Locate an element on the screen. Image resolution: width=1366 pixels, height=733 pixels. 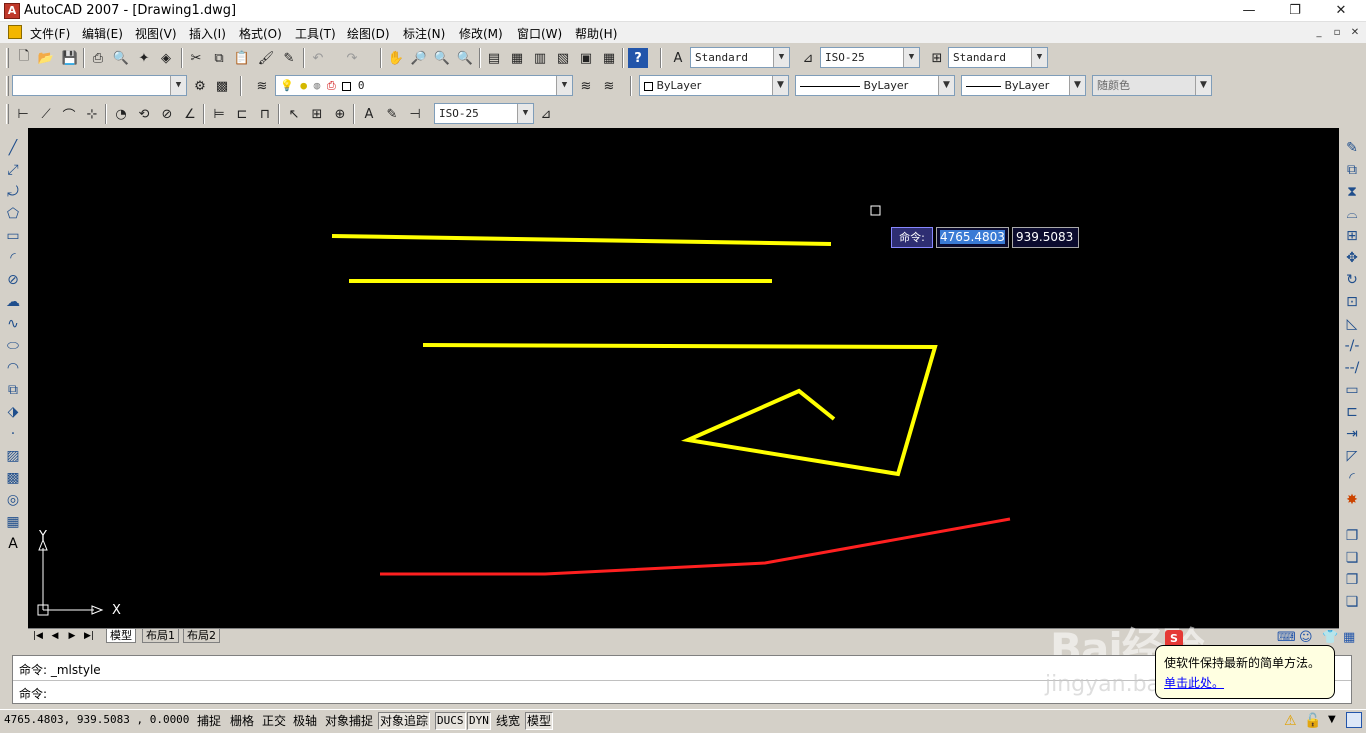
redo-icon: ↷ is located at coordinates (352, 58).